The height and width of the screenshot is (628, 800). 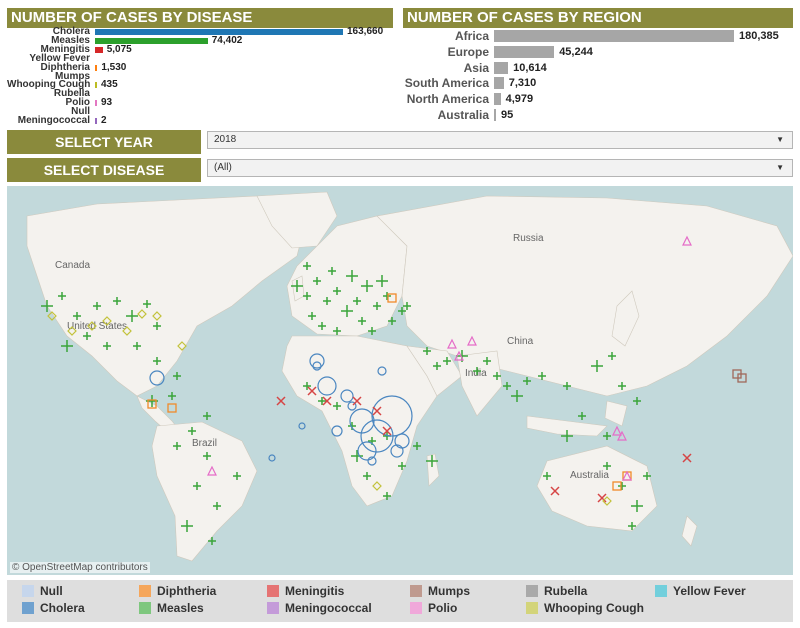 I want to click on region-bar-value: 45,244, so click(x=576, y=51).